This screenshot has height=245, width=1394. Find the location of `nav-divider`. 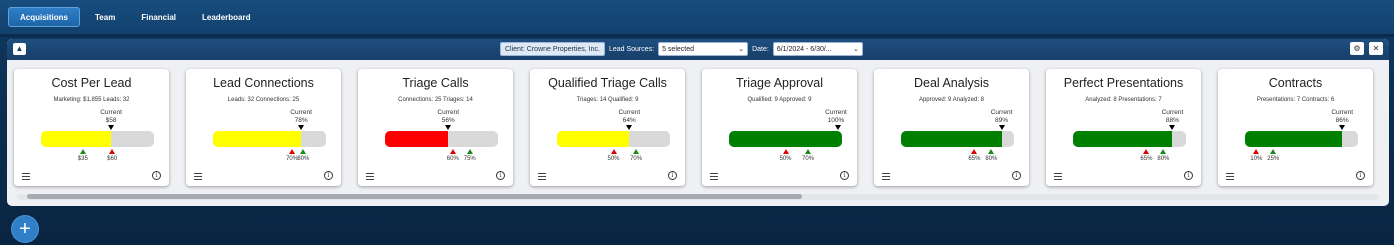

nav-divider is located at coordinates (697, 35).